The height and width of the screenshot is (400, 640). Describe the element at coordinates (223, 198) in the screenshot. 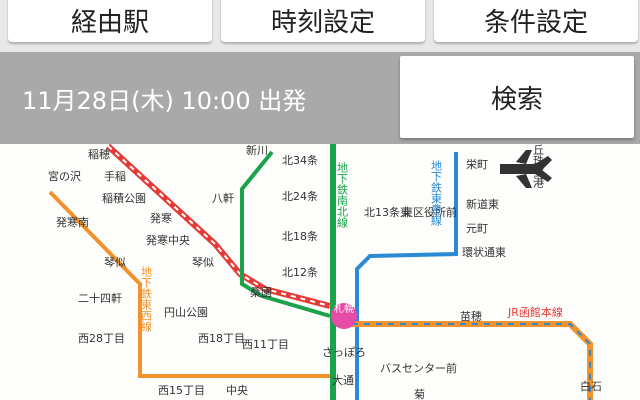

I see `station-hachiken: 八軒` at that location.